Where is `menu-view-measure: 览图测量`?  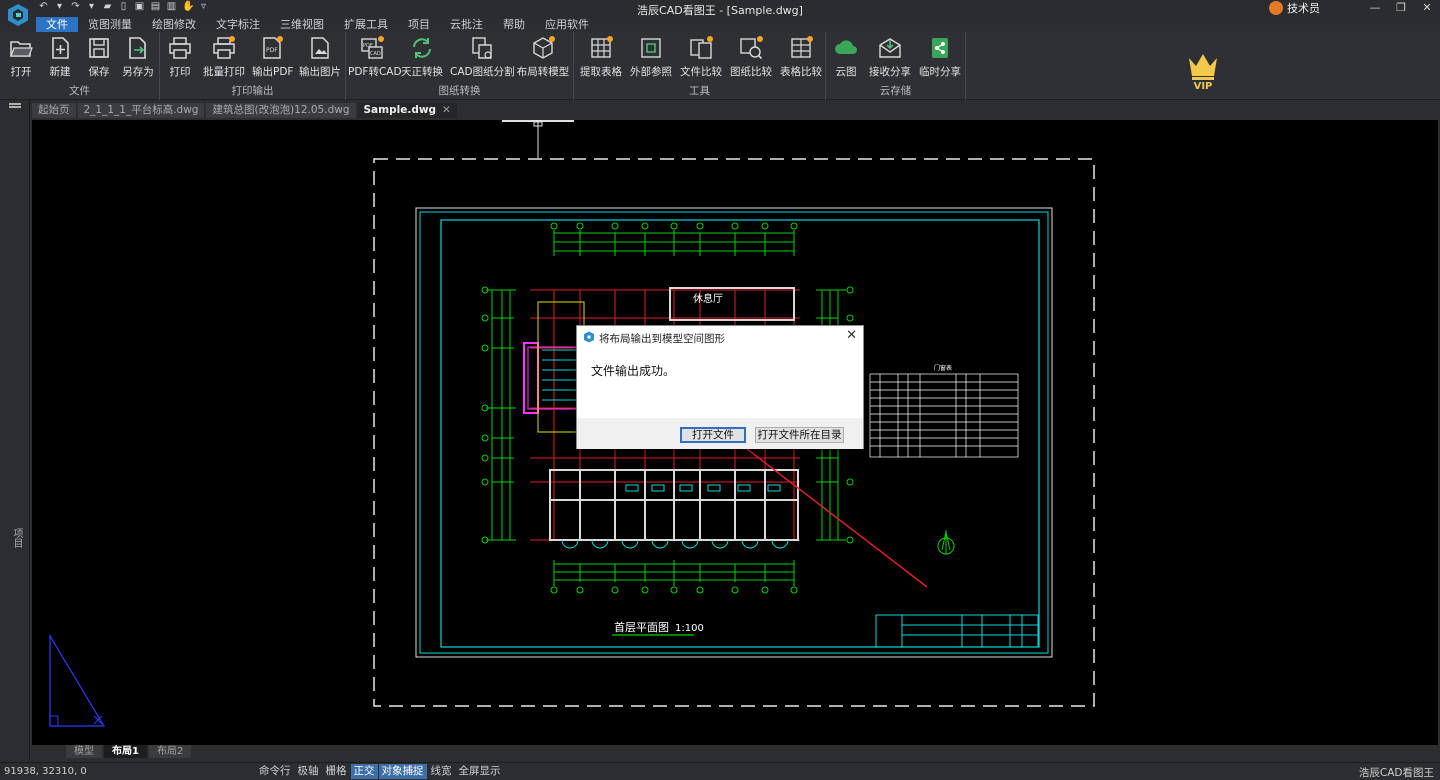 menu-view-measure: 览图测量 is located at coordinates (110, 24).